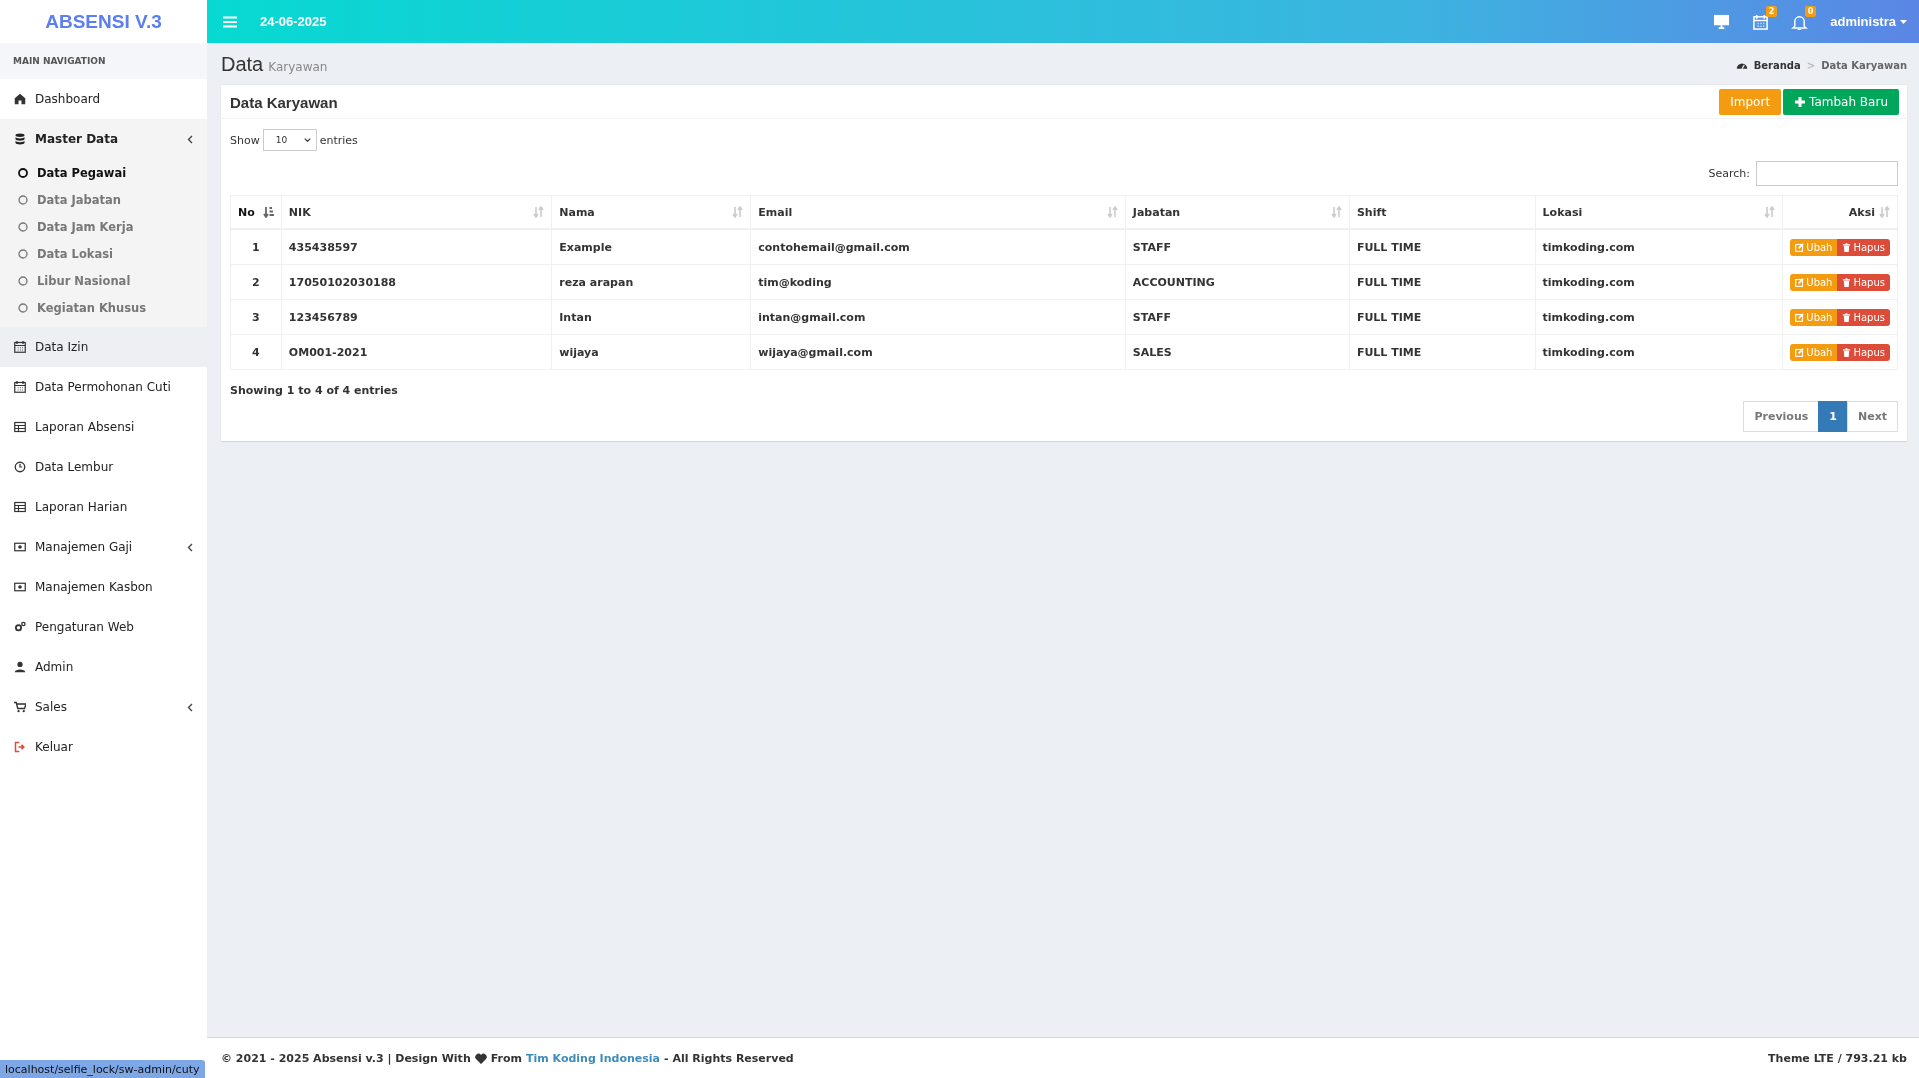 The height and width of the screenshot is (1078, 1919). Describe the element at coordinates (416, 212) in the screenshot. I see `column-header: NIK` at that location.